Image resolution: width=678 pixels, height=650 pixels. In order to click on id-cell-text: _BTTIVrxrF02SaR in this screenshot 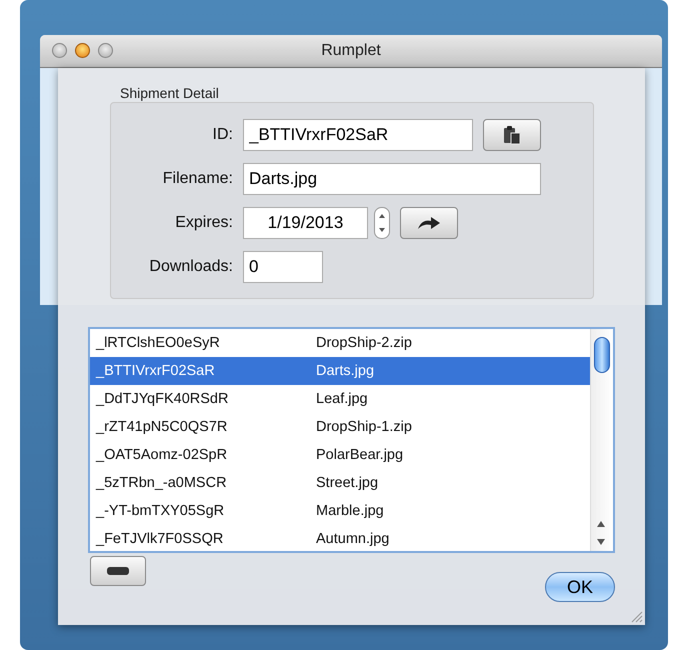, I will do `click(155, 371)`.